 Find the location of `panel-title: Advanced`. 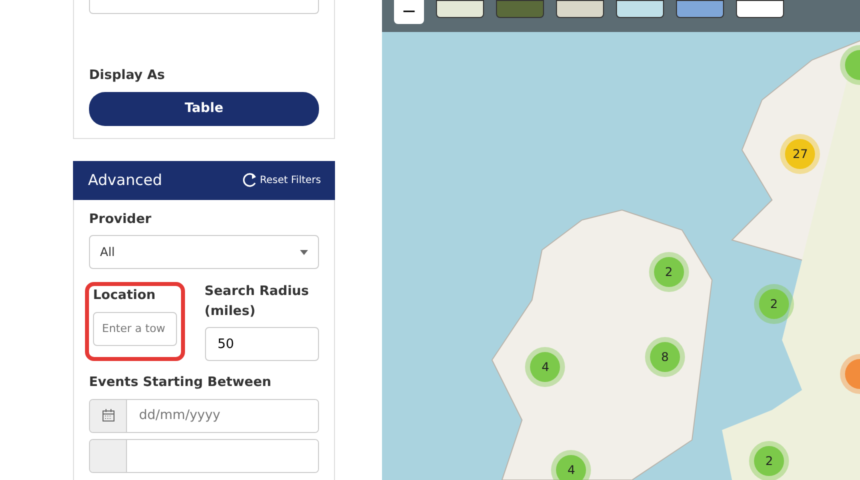

panel-title: Advanced is located at coordinates (125, 180).